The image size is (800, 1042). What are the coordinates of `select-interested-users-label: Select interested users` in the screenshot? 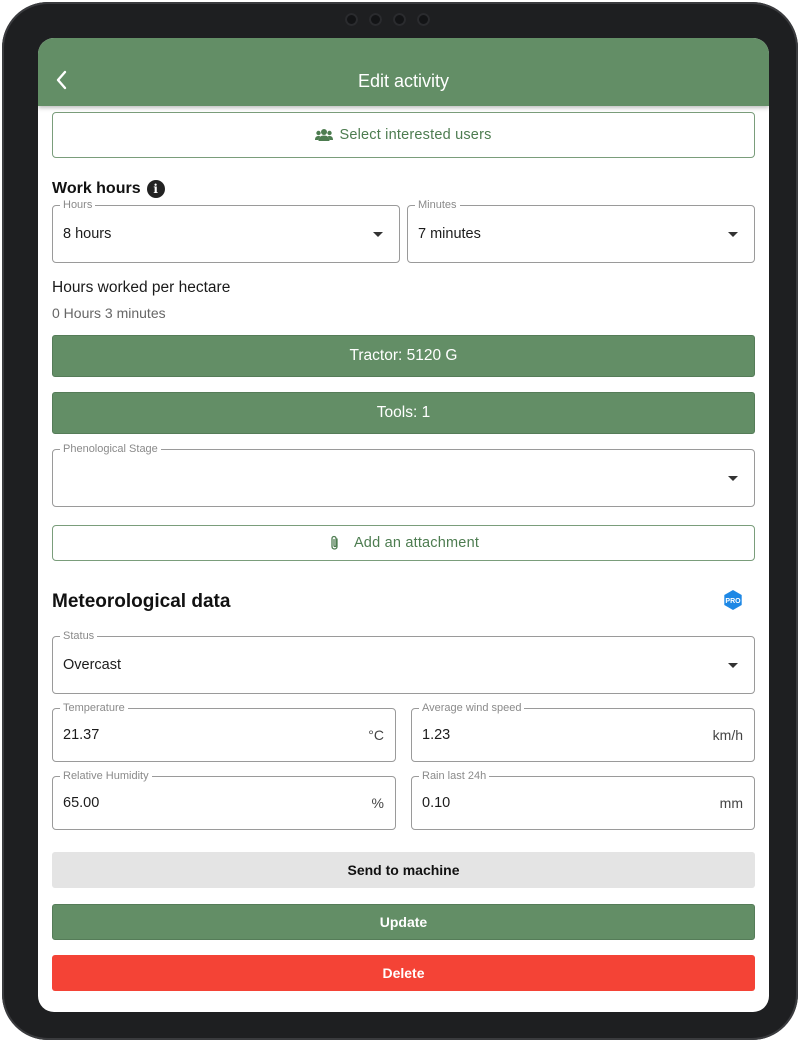 It's located at (415, 135).